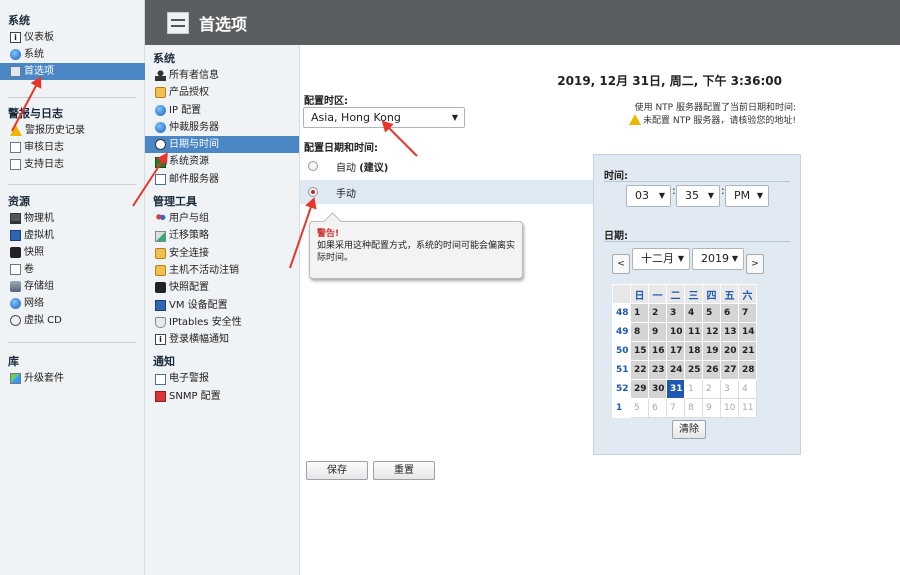 The height and width of the screenshot is (575, 900). Describe the element at coordinates (160, 219) in the screenshot. I see `users-icon` at that location.